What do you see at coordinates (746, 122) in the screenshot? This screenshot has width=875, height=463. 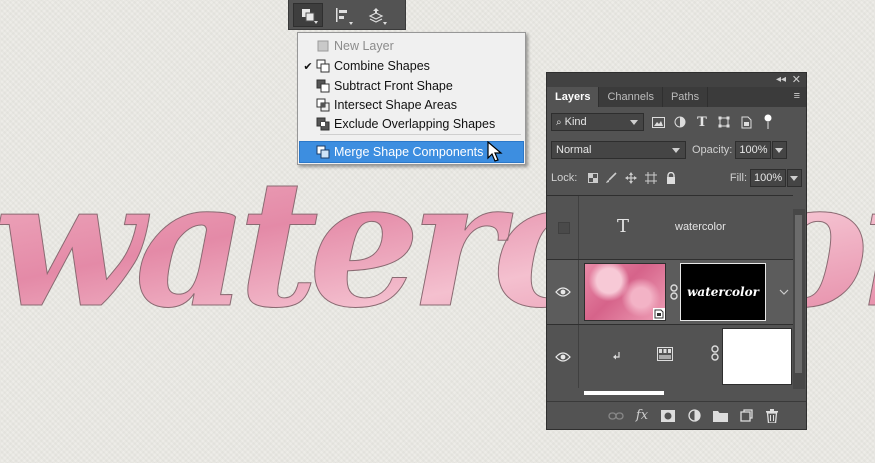 I see `smart-object-filter-icon` at bounding box center [746, 122].